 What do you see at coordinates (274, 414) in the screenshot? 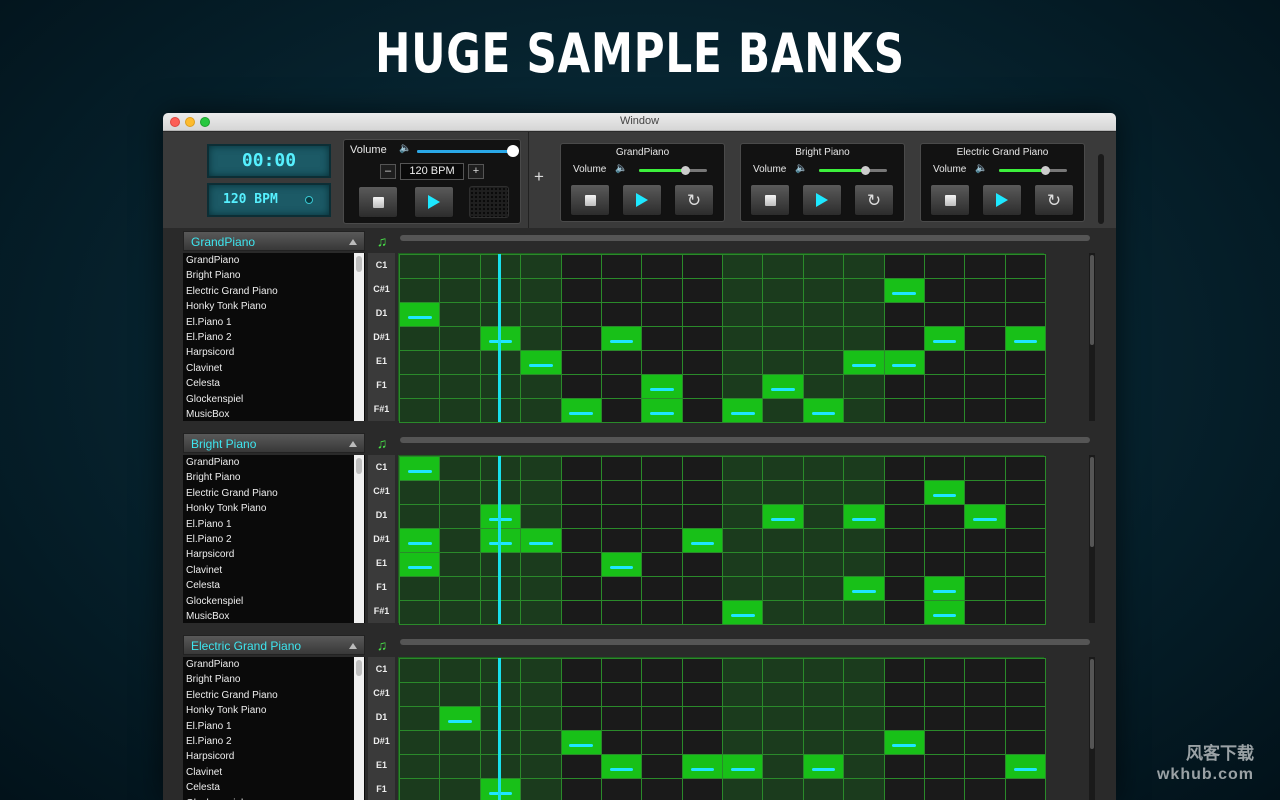
I see `instrument-list-item: MusicBox` at bounding box center [274, 414].